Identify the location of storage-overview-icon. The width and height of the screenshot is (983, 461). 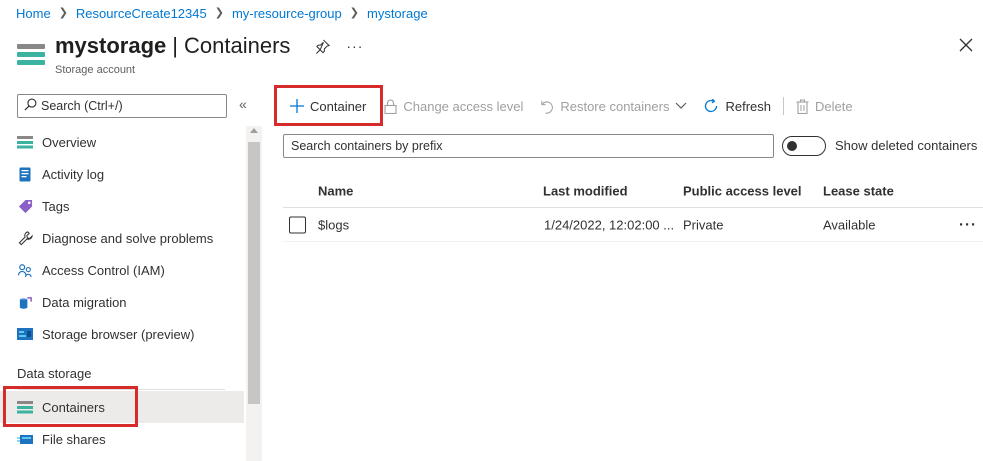
(25, 142).